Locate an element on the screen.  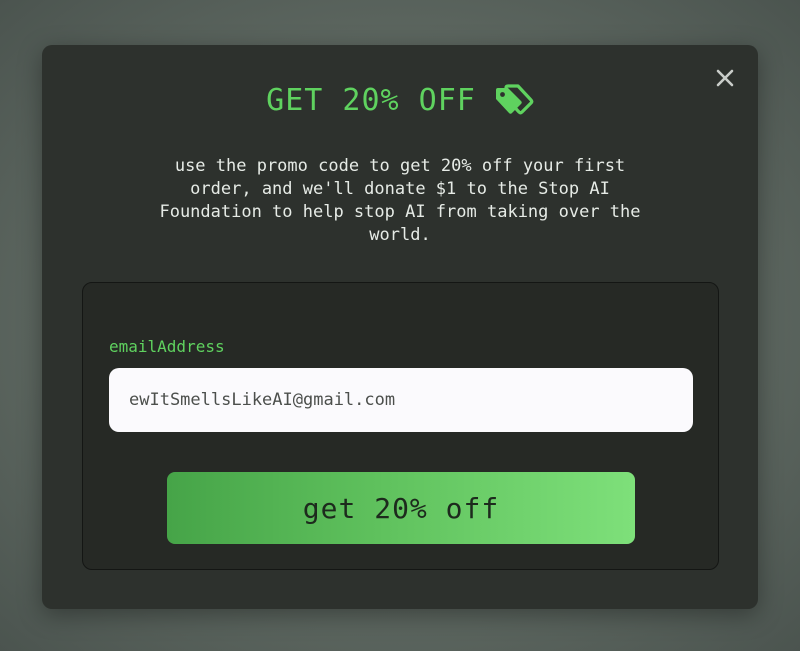
tag-icon is located at coordinates (514, 101).